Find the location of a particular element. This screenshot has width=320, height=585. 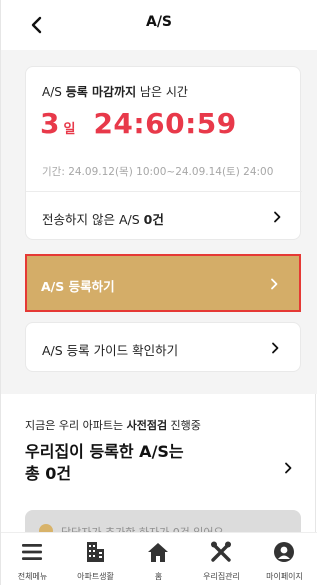

menu-icon is located at coordinates (32, 552).